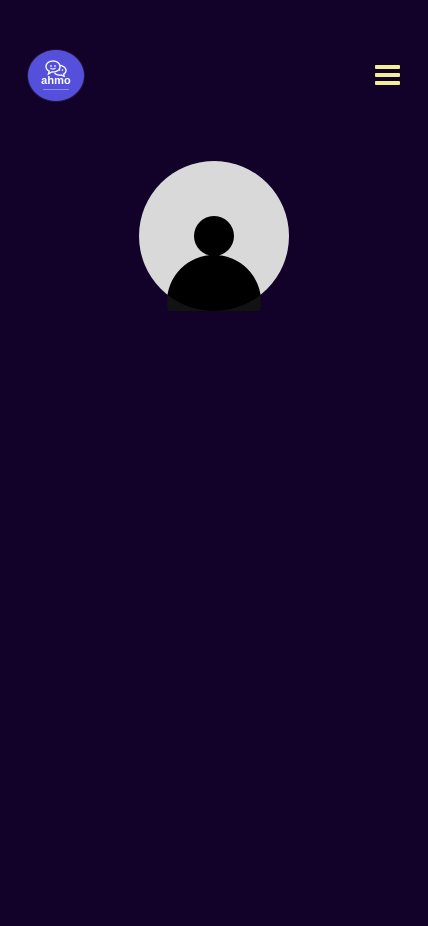 Image resolution: width=428 pixels, height=926 pixels. Describe the element at coordinates (56, 89) in the screenshot. I see `logo-divider` at that location.